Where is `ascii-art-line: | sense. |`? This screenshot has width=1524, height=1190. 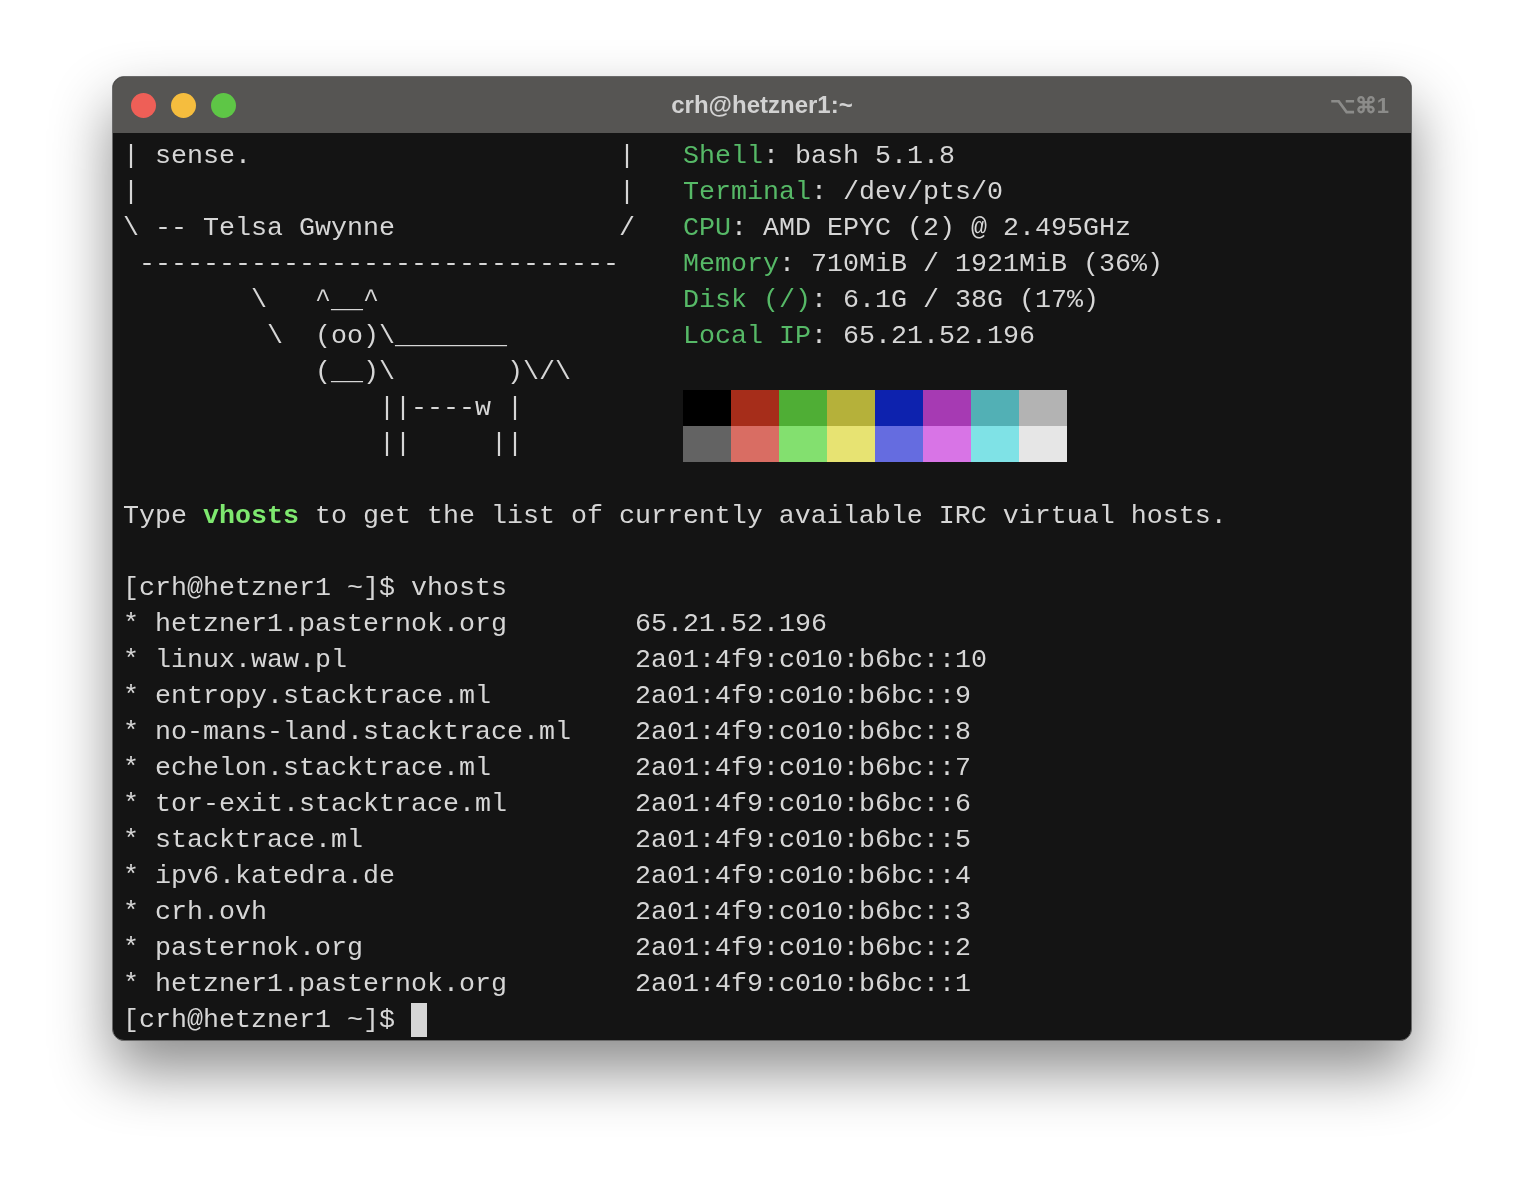
ascii-art-line: | sense. | is located at coordinates (379, 156).